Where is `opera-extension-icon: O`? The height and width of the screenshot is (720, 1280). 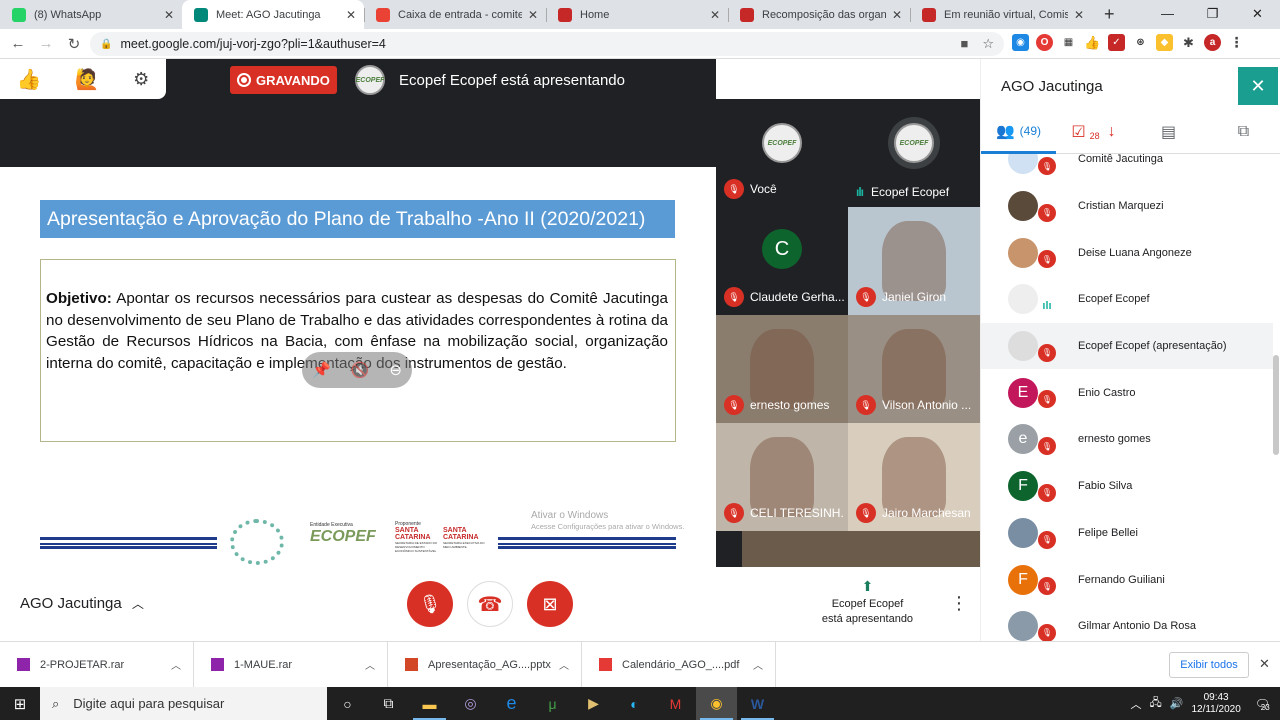 opera-extension-icon: O is located at coordinates (1044, 42).